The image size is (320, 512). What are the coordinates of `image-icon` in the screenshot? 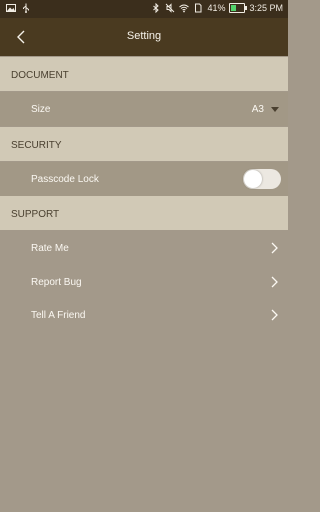 It's located at (11, 8).